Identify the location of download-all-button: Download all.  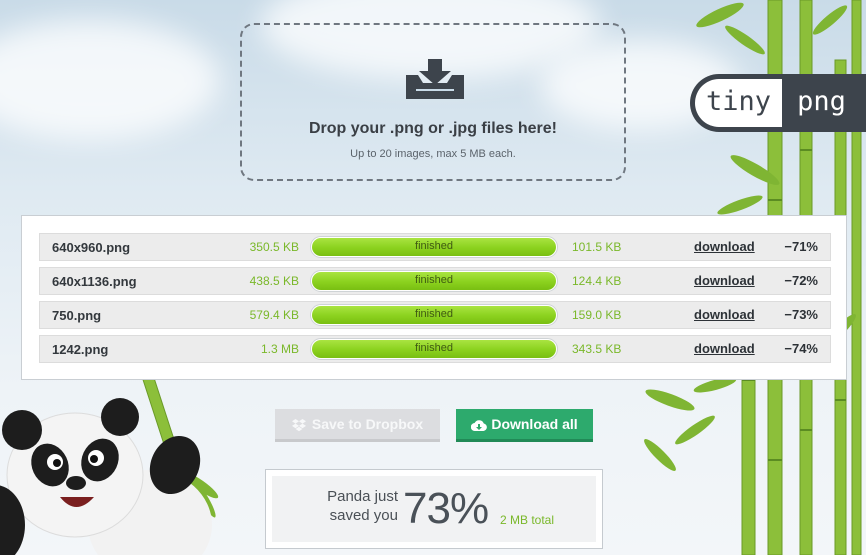
(524, 425).